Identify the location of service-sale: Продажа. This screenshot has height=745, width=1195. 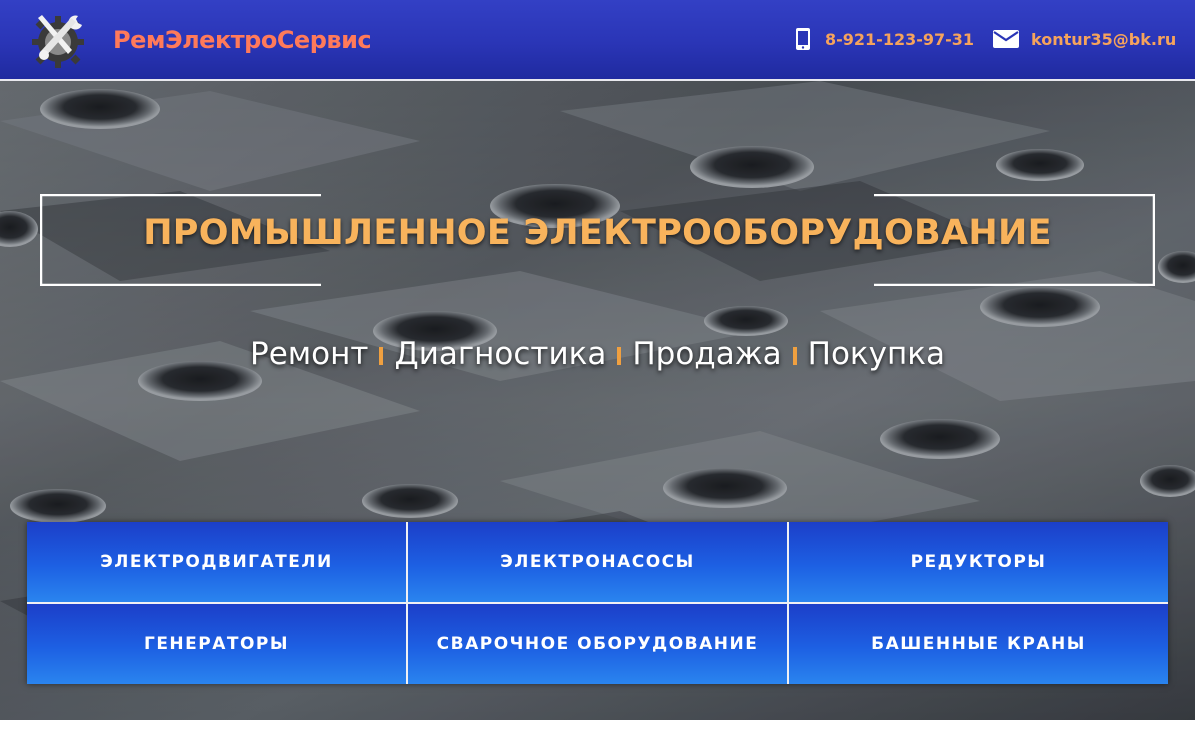
(707, 354).